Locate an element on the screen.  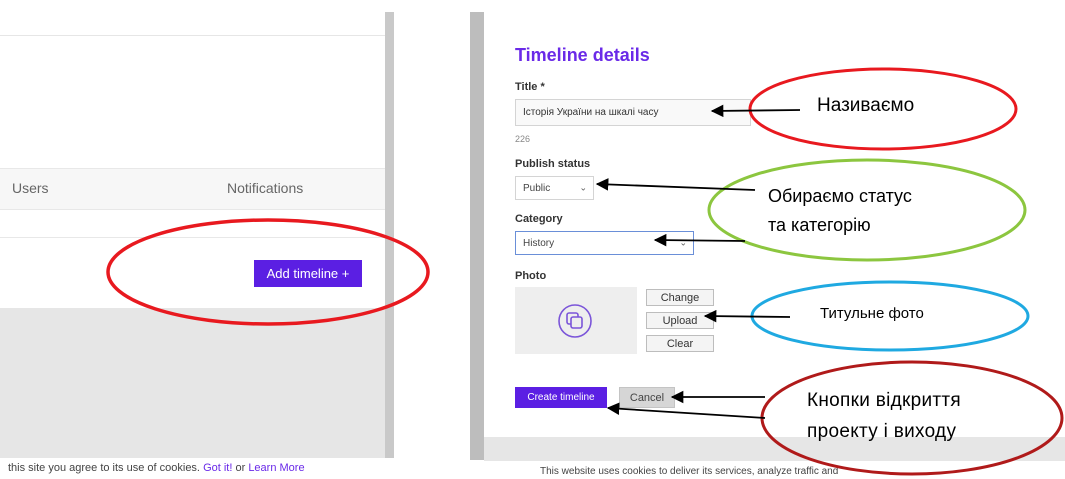
annotation-buttons-line1: Кнопки відкриття is located at coordinates (884, 400).